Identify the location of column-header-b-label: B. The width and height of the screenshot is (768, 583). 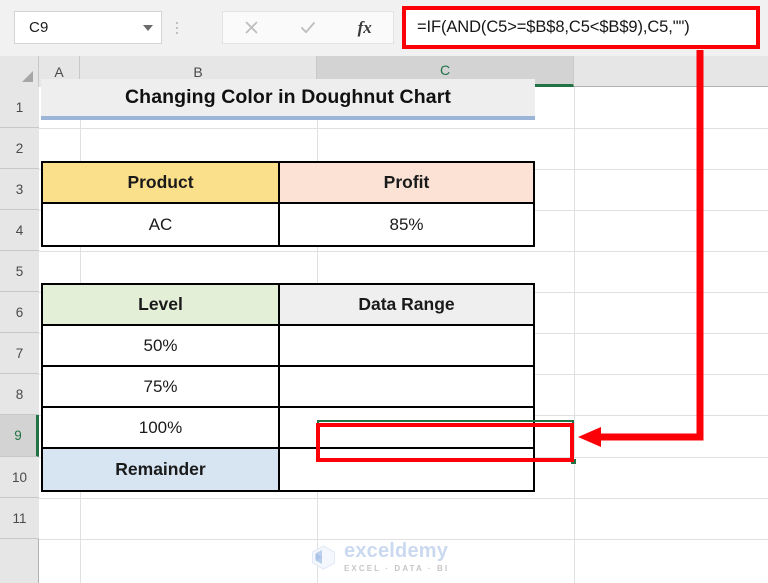
(198, 71).